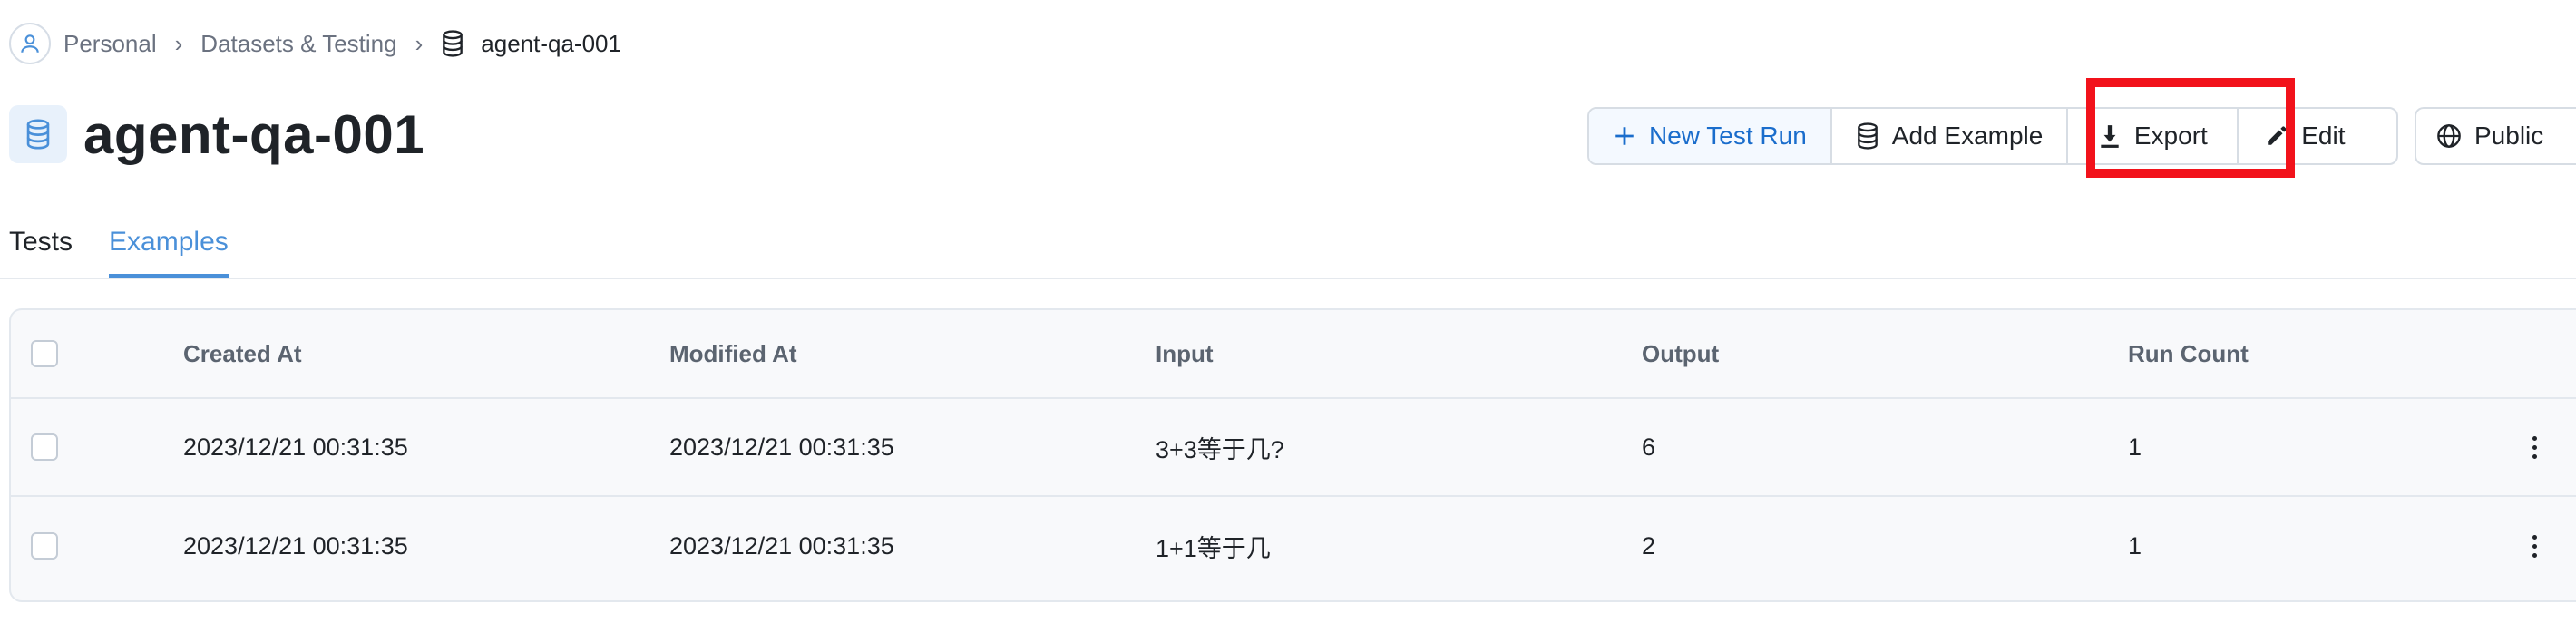  Describe the element at coordinates (1288, 246) in the screenshot. I see `tab-bar: Tests Examples` at that location.